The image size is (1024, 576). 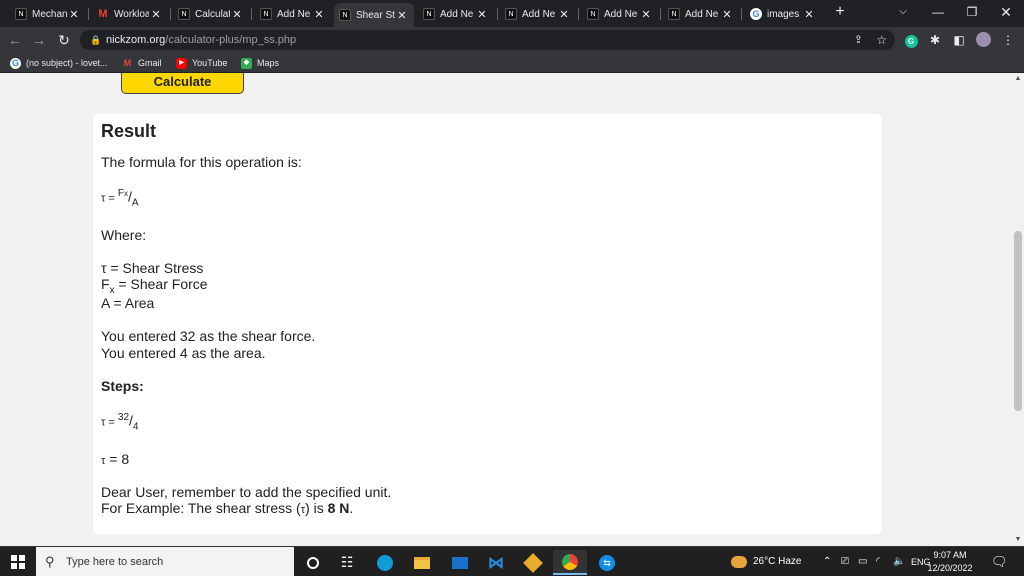 What do you see at coordinates (208, 336) in the screenshot?
I see `entered-force: You entered 32 as the shear force.` at bounding box center [208, 336].